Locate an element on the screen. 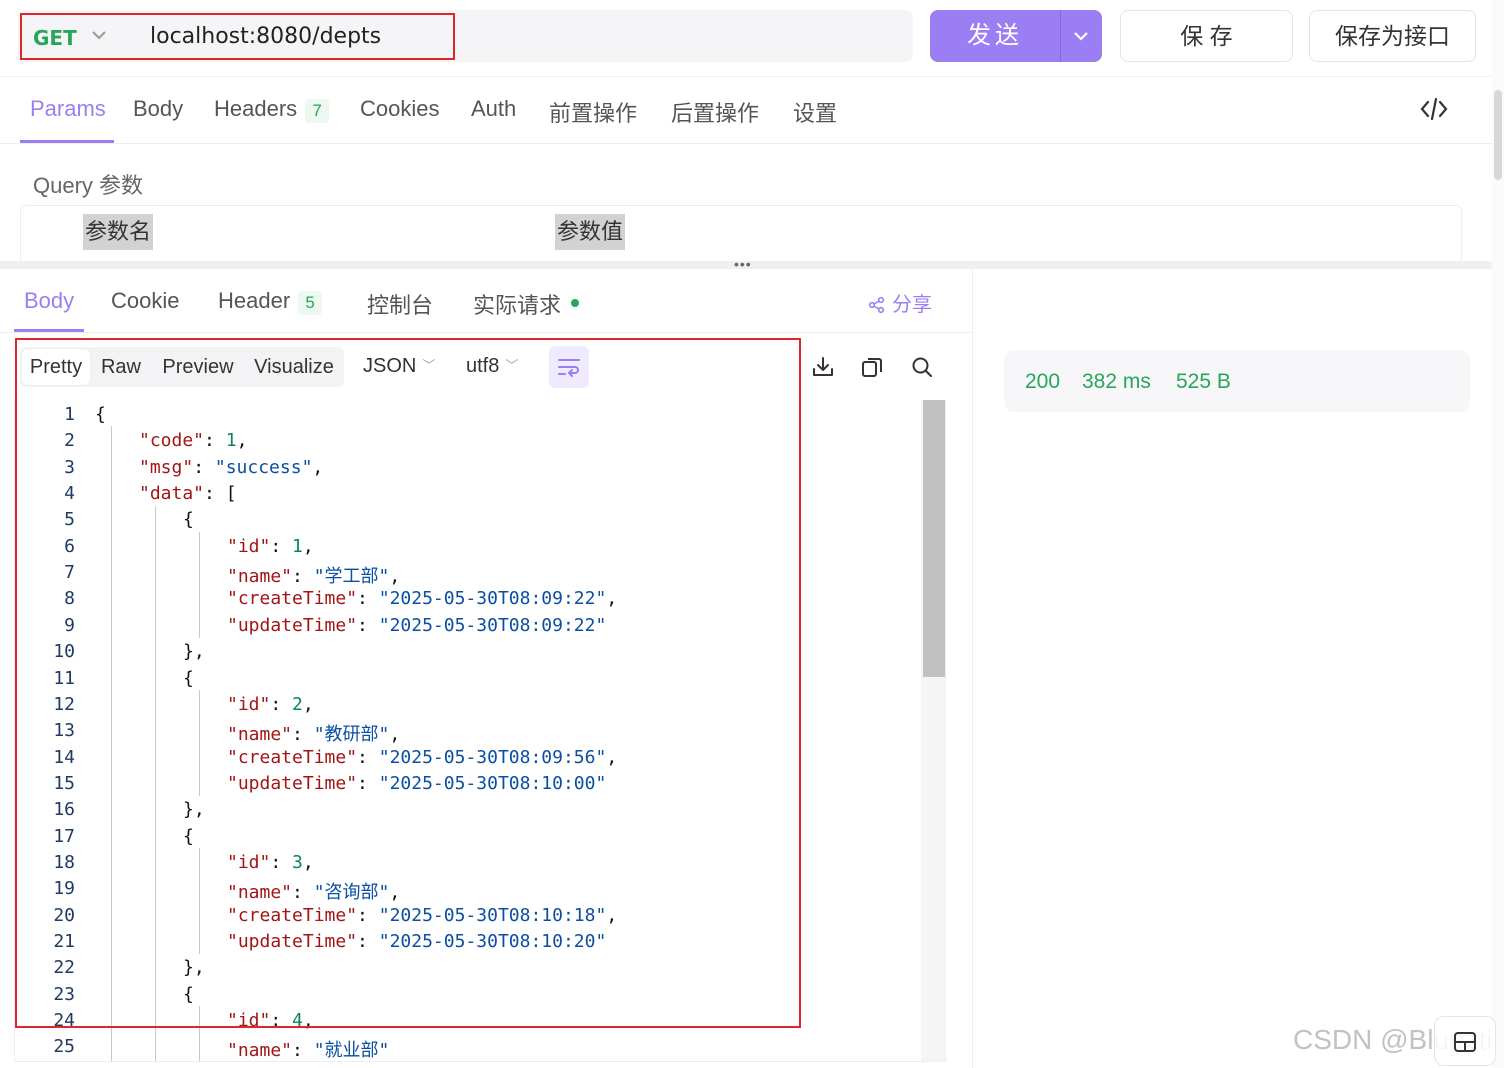 This screenshot has height=1068, width=1504. response-tabs: Body Cookie Header 5 控制台 实际请求 is located at coordinates (486, 301).